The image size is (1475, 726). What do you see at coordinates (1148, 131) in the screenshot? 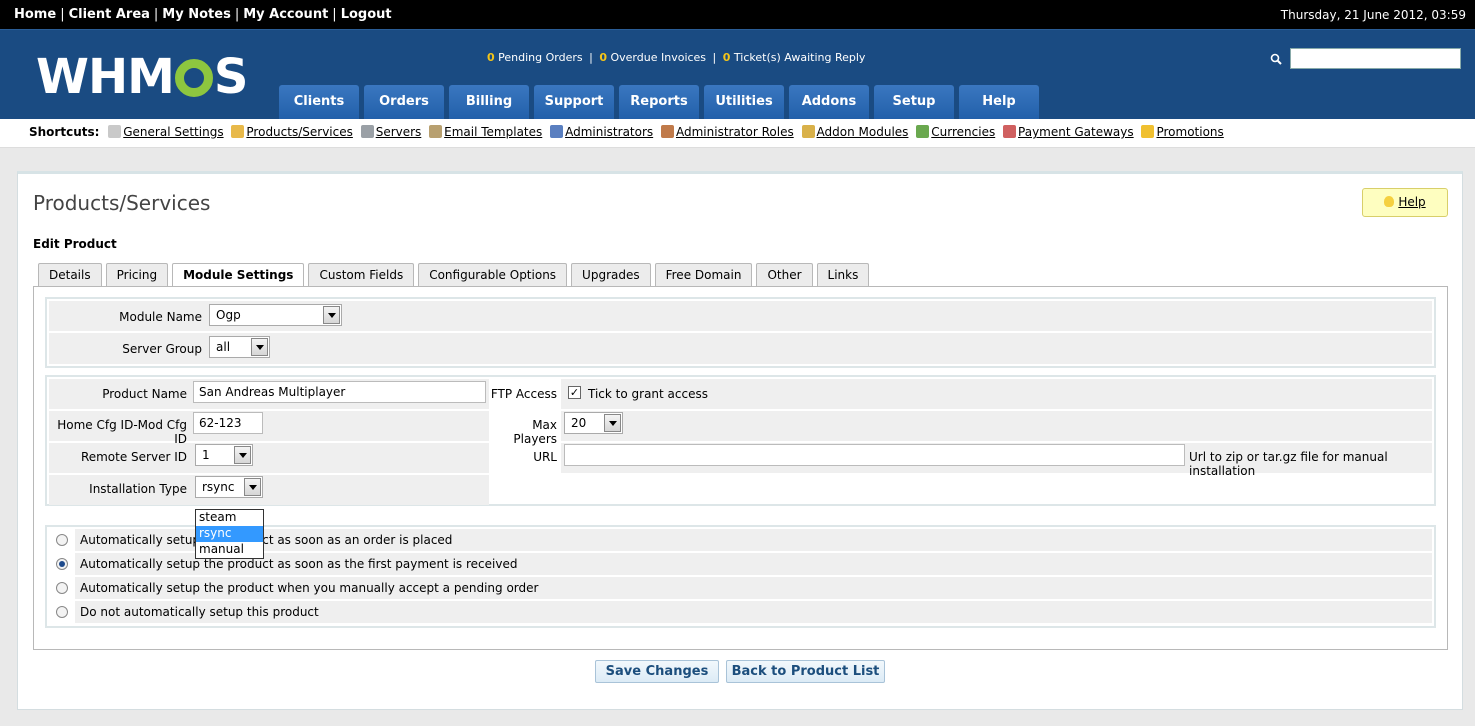
I see `promotion-star-icon` at bounding box center [1148, 131].